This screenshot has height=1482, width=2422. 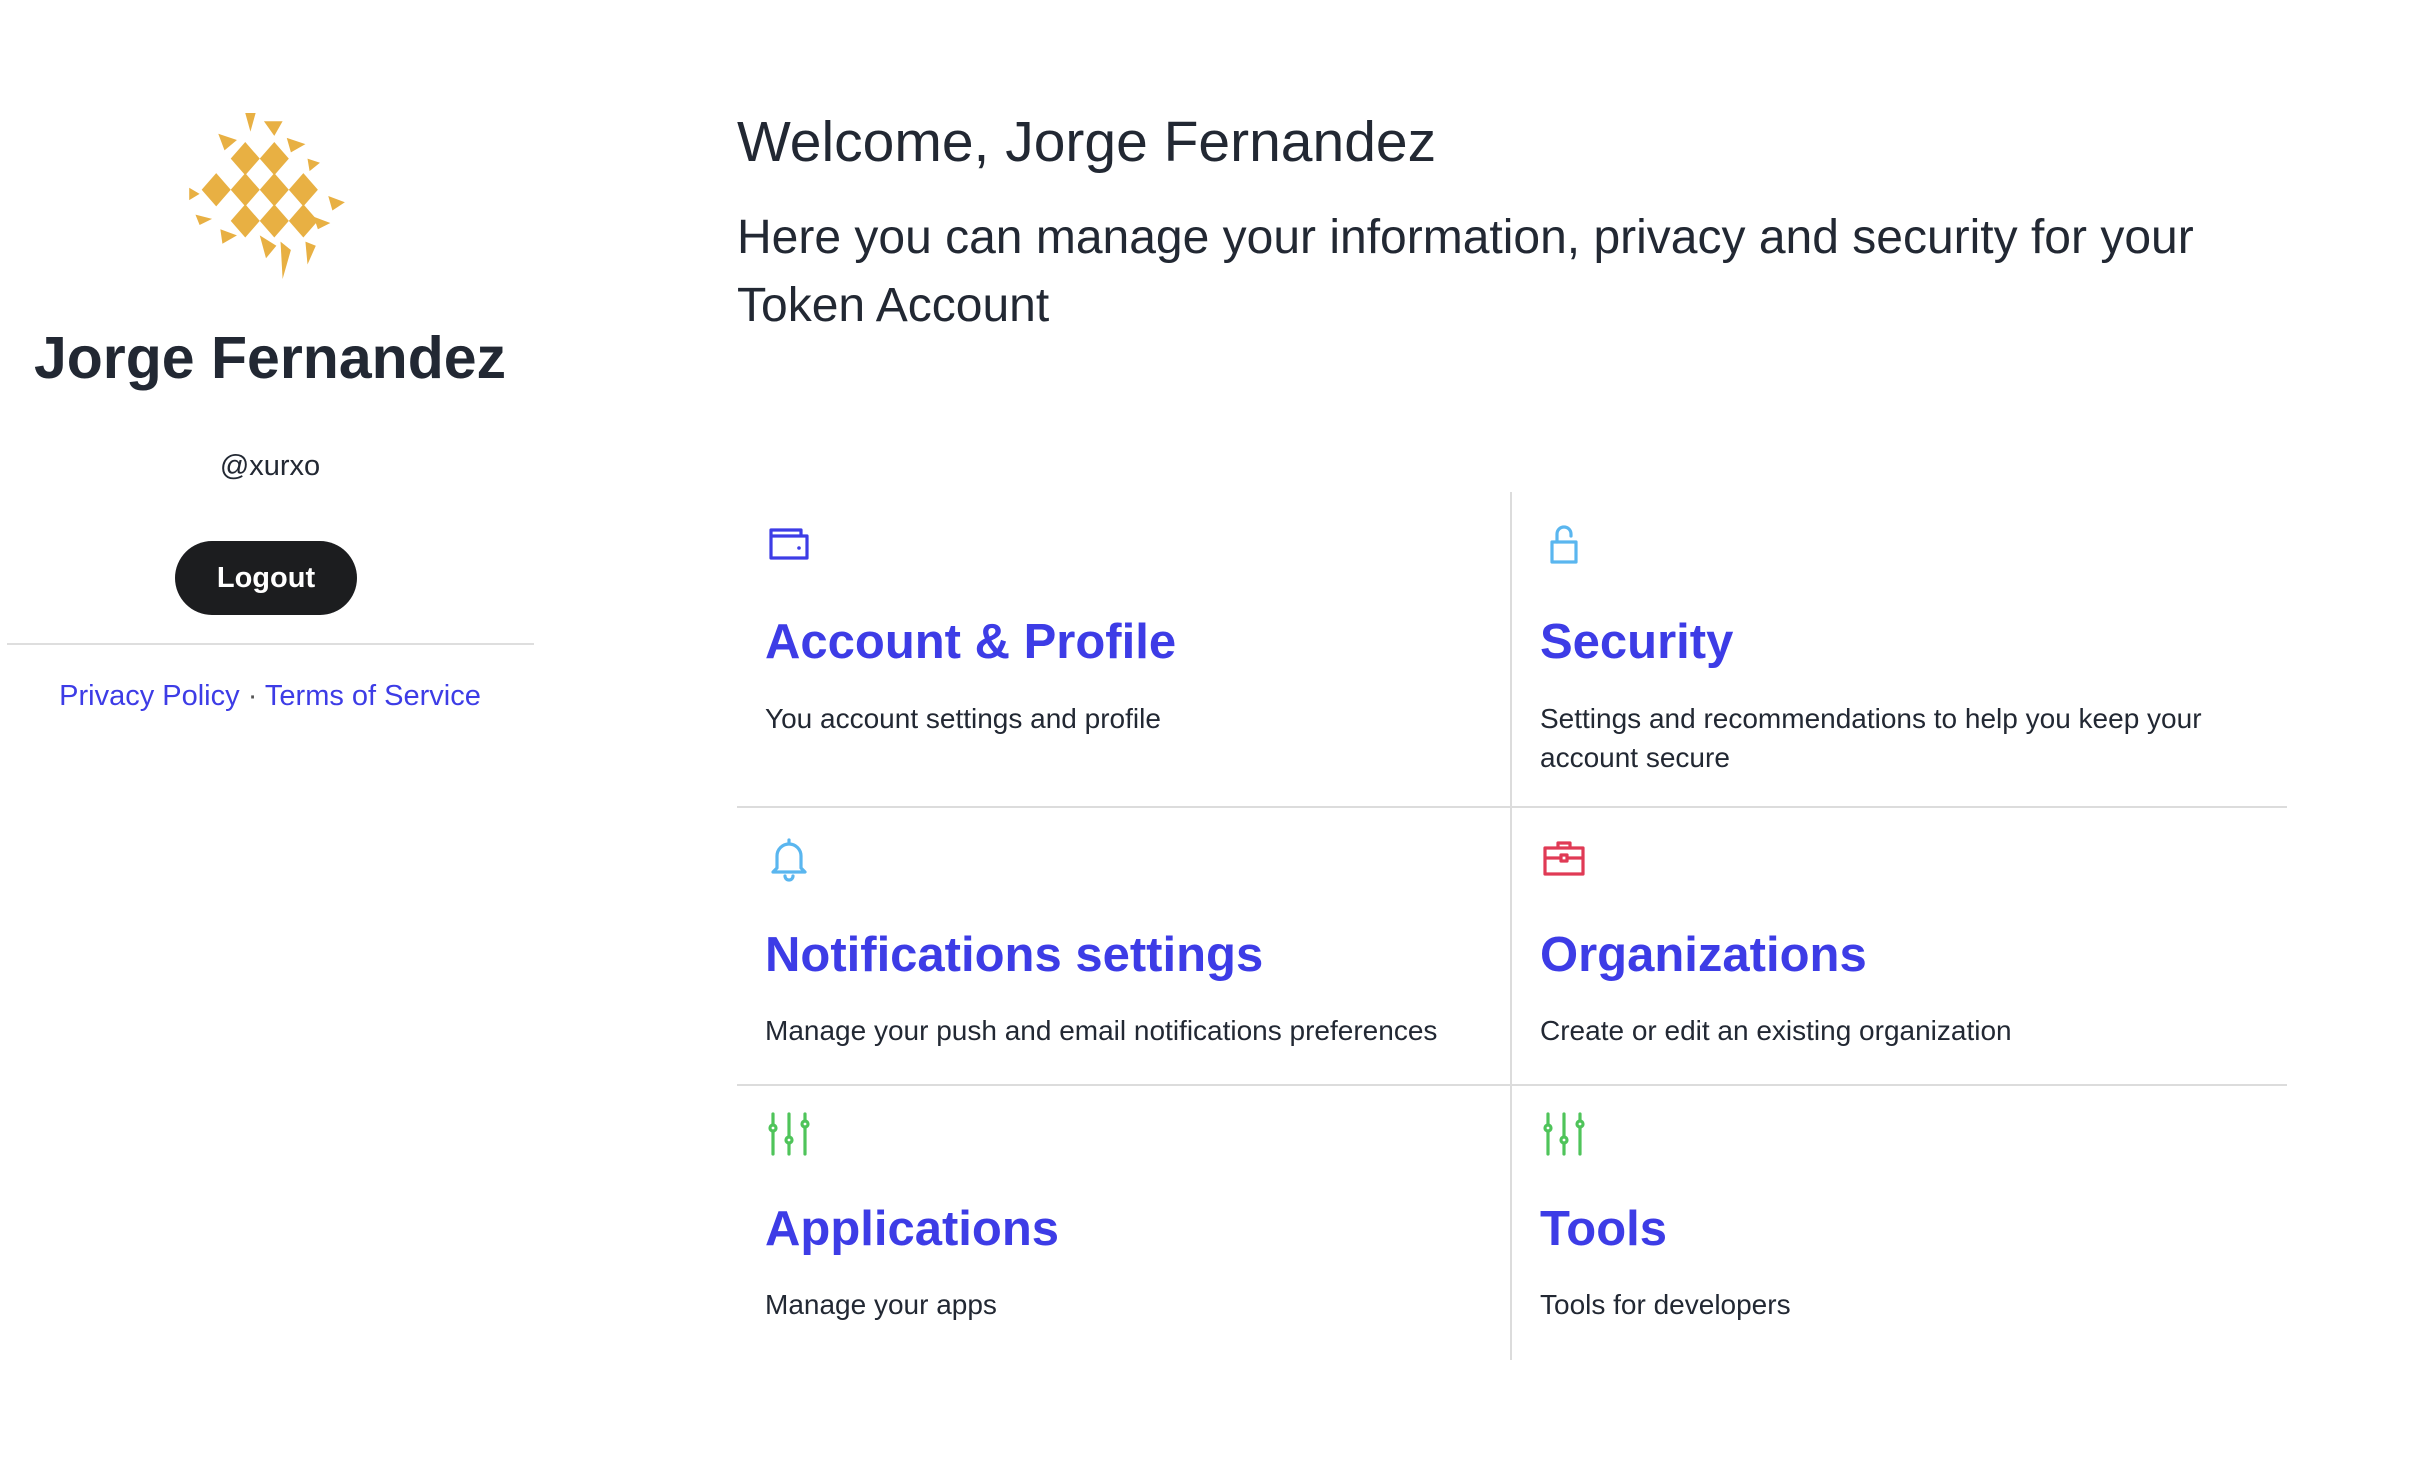 I want to click on card-description: Create or edit an existing organization, so click(x=1776, y=1030).